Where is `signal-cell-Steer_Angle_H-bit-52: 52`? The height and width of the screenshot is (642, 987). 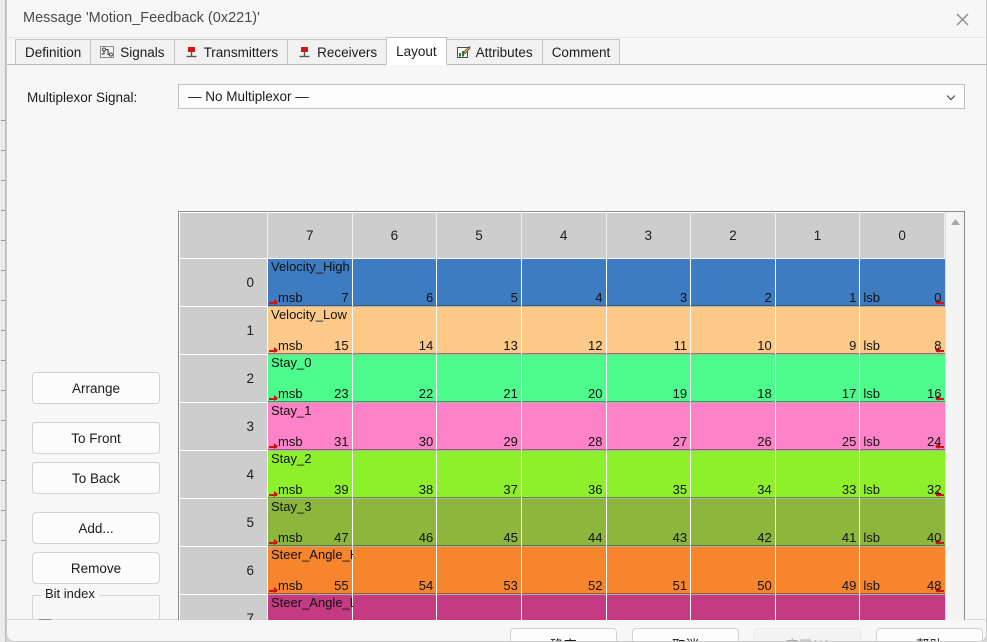
signal-cell-Steer_Angle_H-bit-52: 52 is located at coordinates (564, 570).